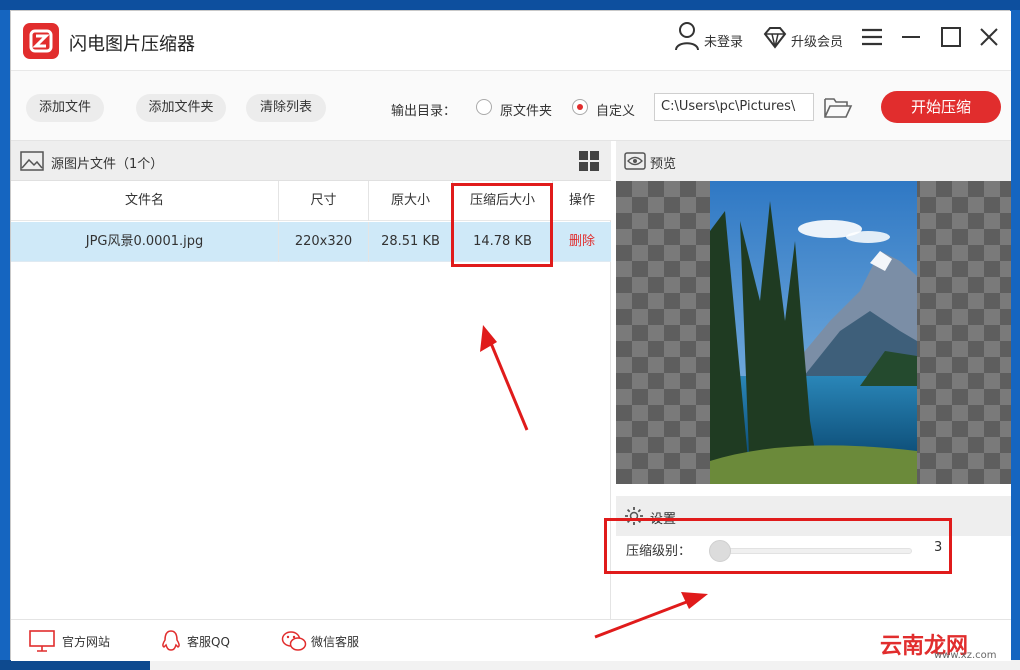 The height and width of the screenshot is (670, 1020). Describe the element at coordinates (817, 42) in the screenshot. I see `vip-label: 升级会员` at that location.